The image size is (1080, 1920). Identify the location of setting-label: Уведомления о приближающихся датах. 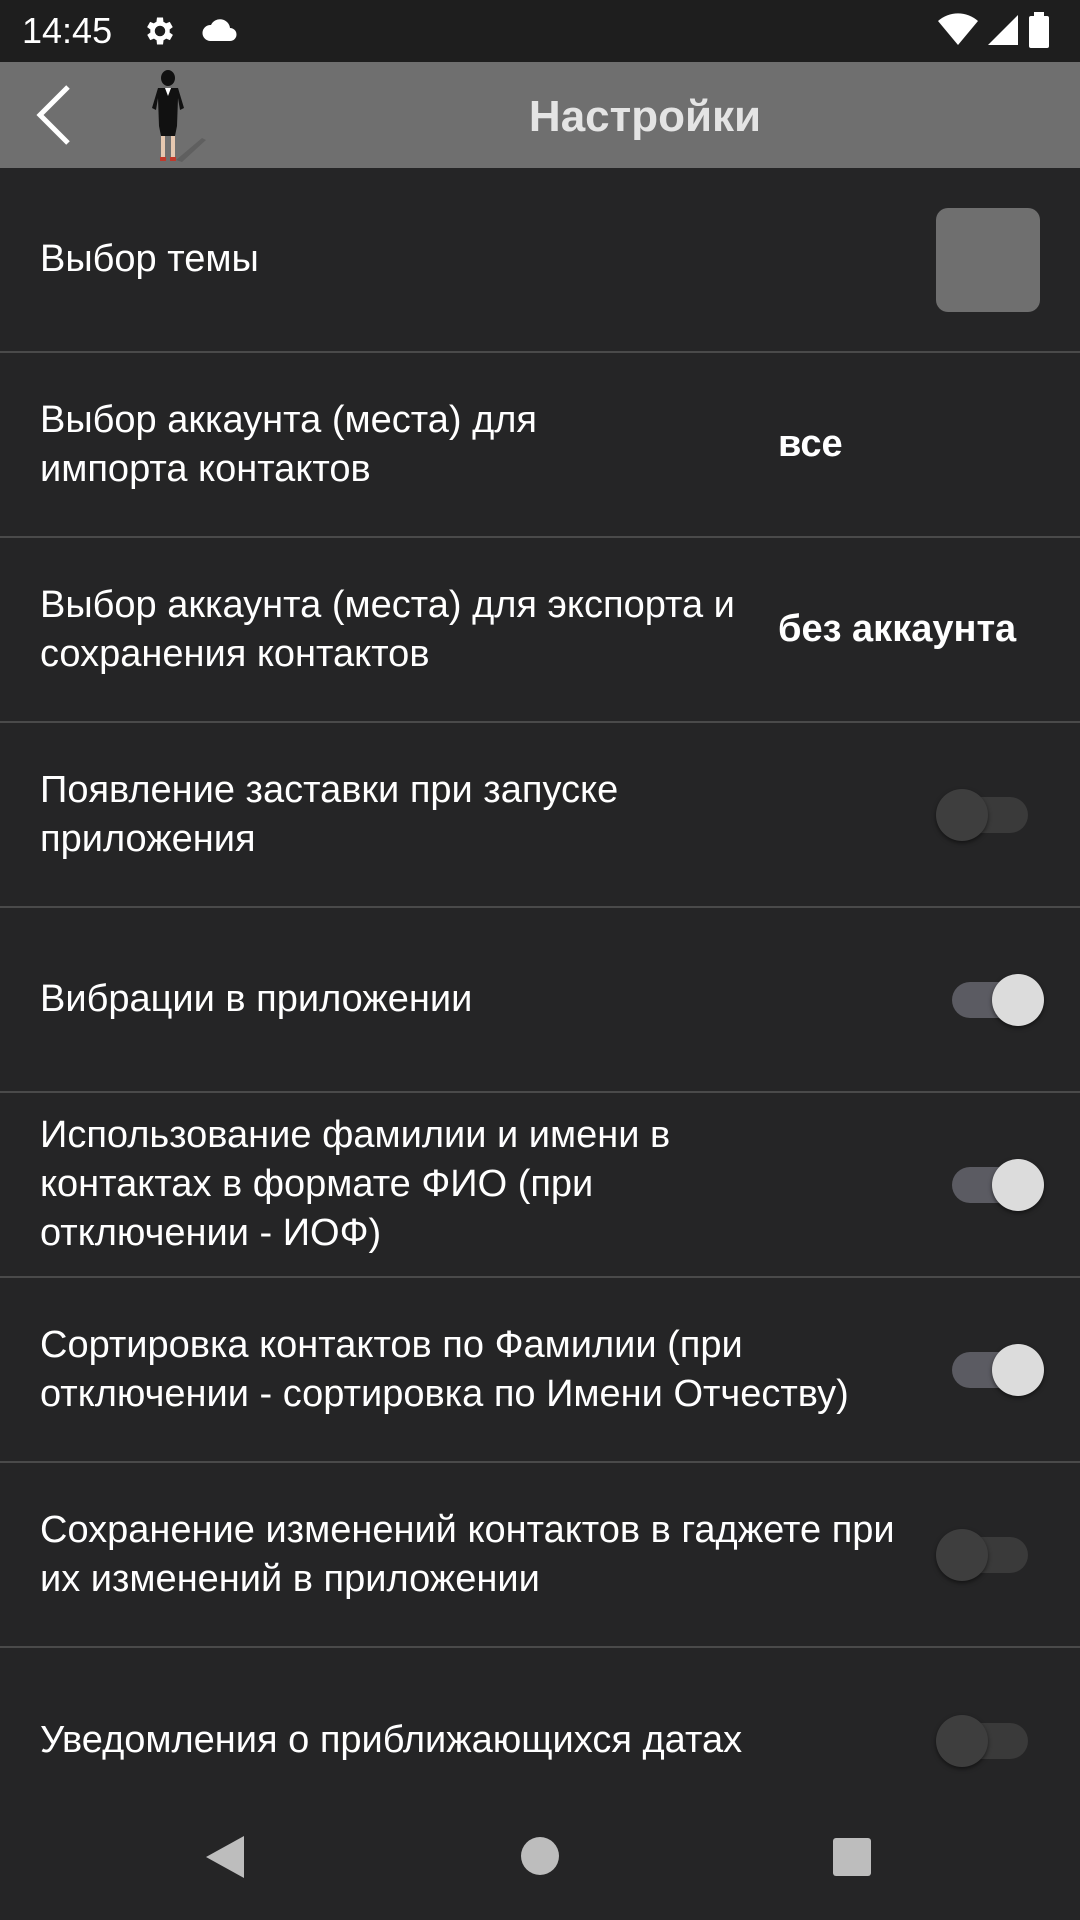
(391, 1740).